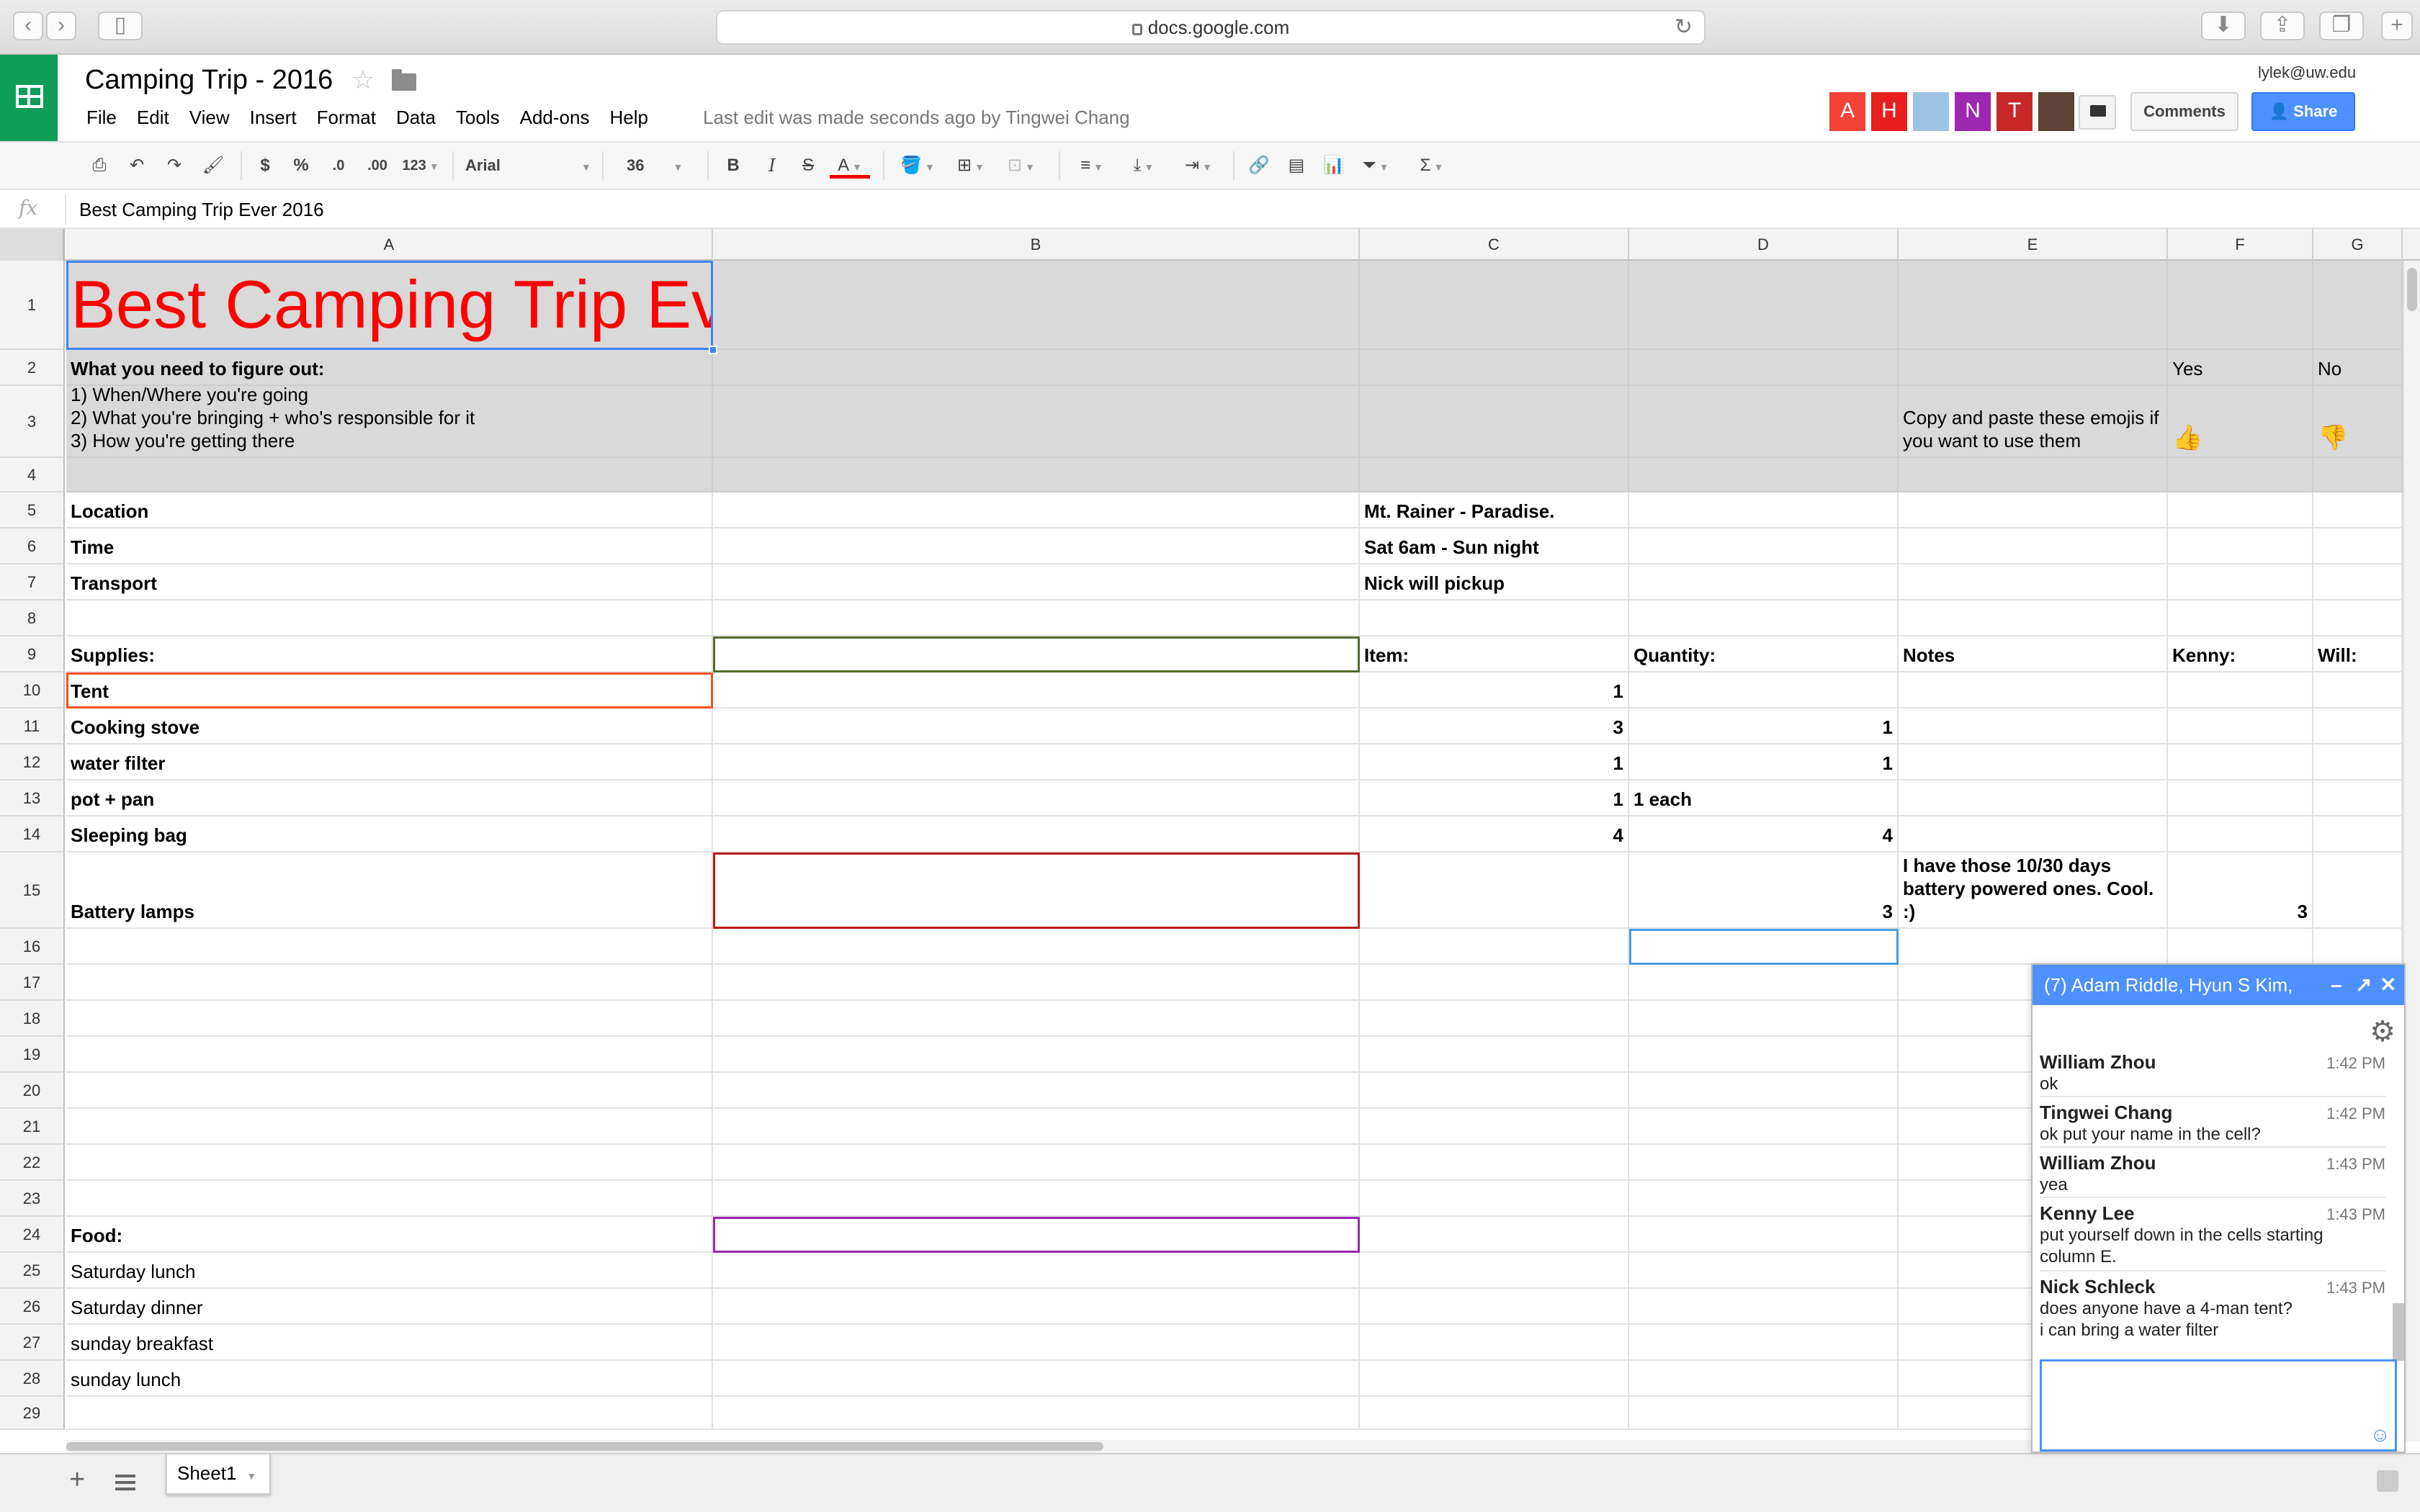 This screenshot has height=1512, width=2420. I want to click on cell-a4, so click(389, 475).